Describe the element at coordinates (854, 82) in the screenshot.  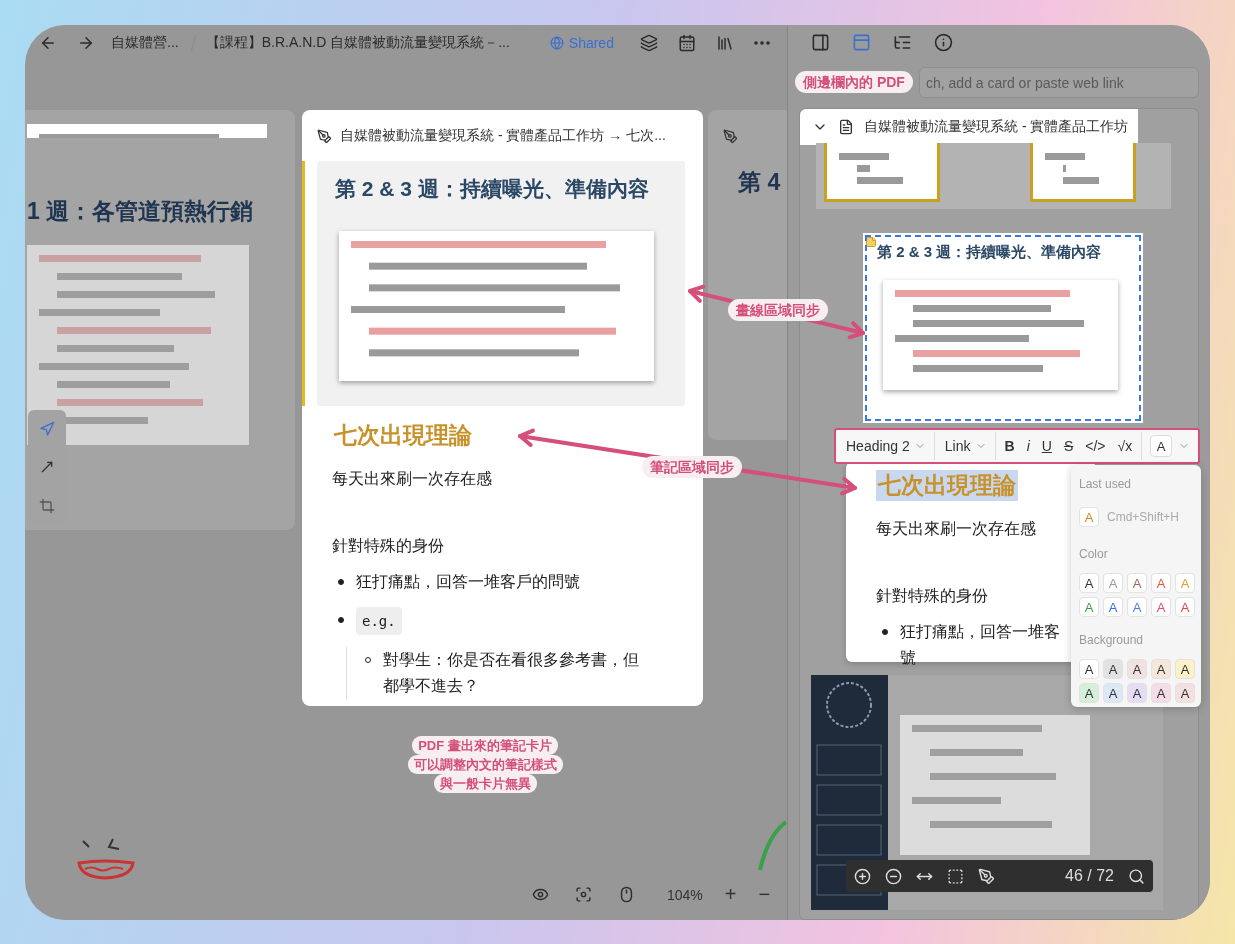
I see `annotation-label: 側邊欄內的 PDF` at that location.